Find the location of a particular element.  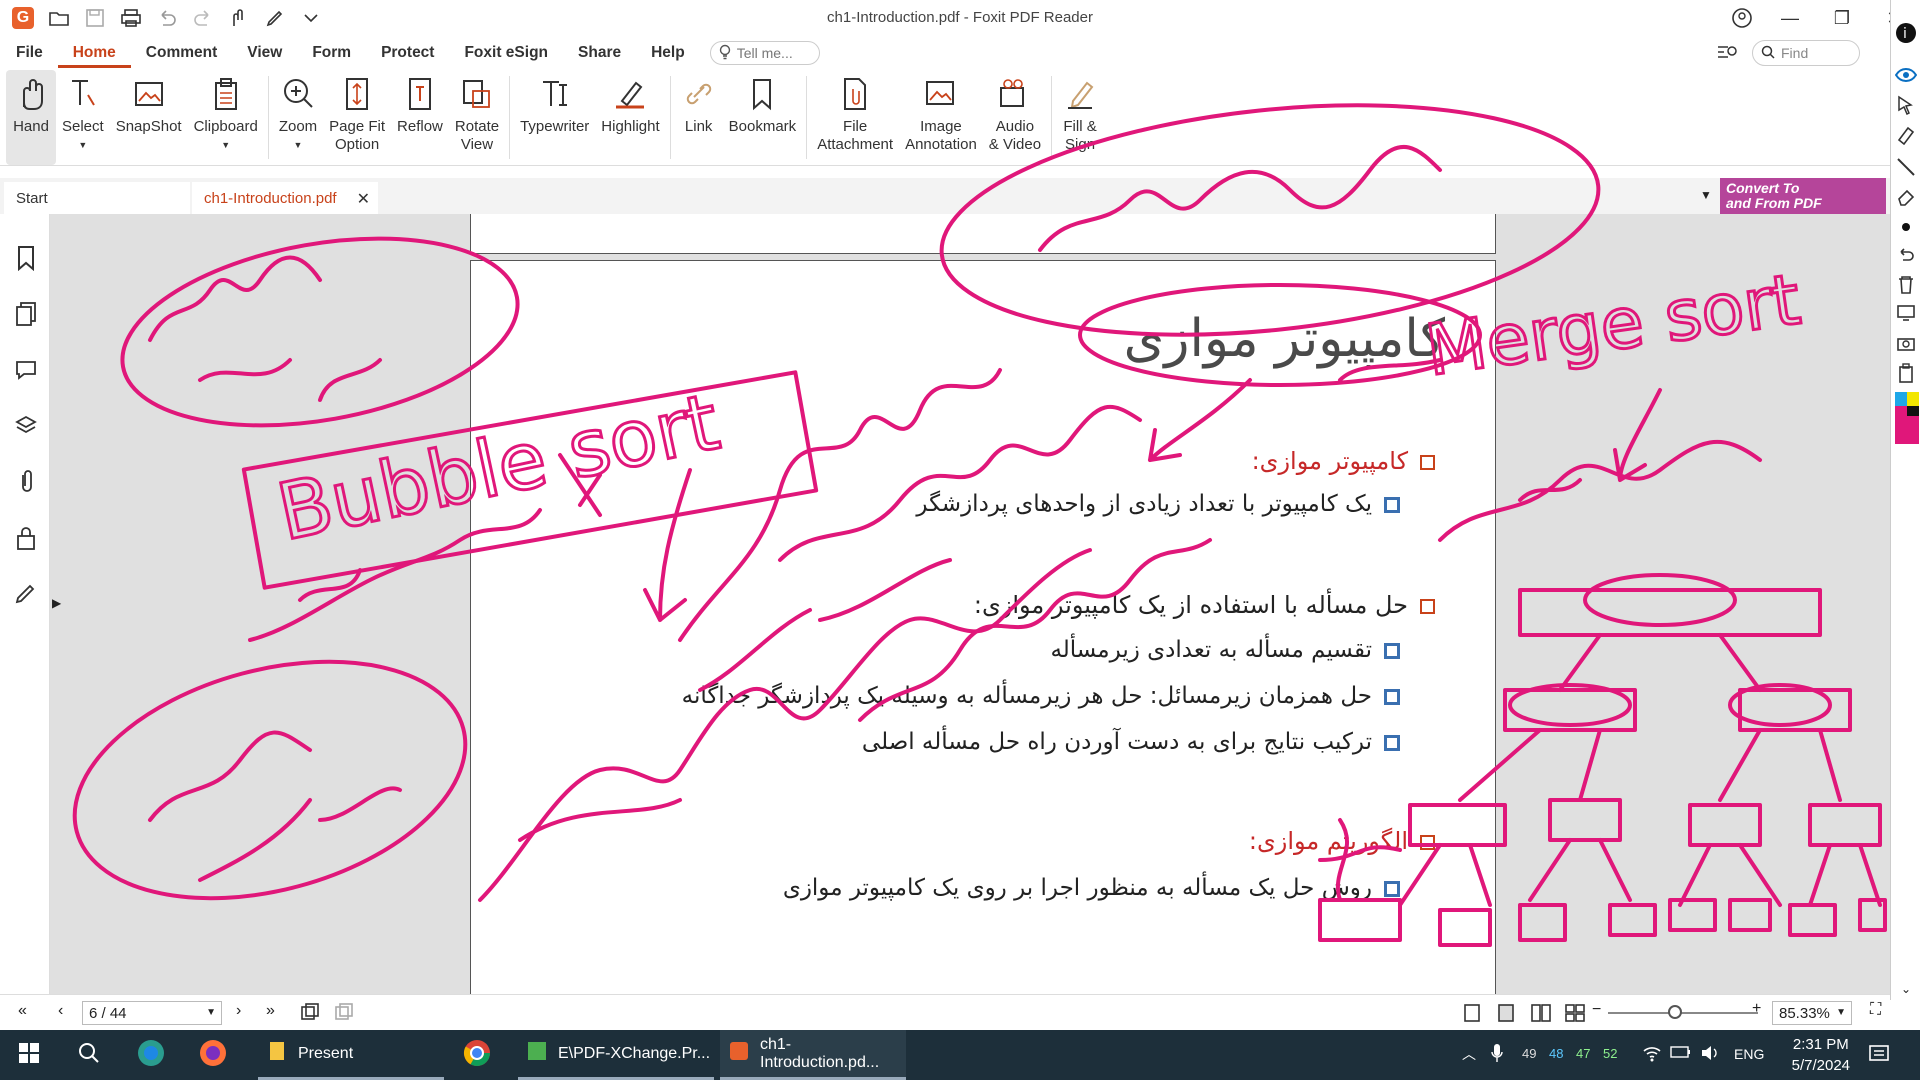

monitor-icon is located at coordinates (1906, 313).